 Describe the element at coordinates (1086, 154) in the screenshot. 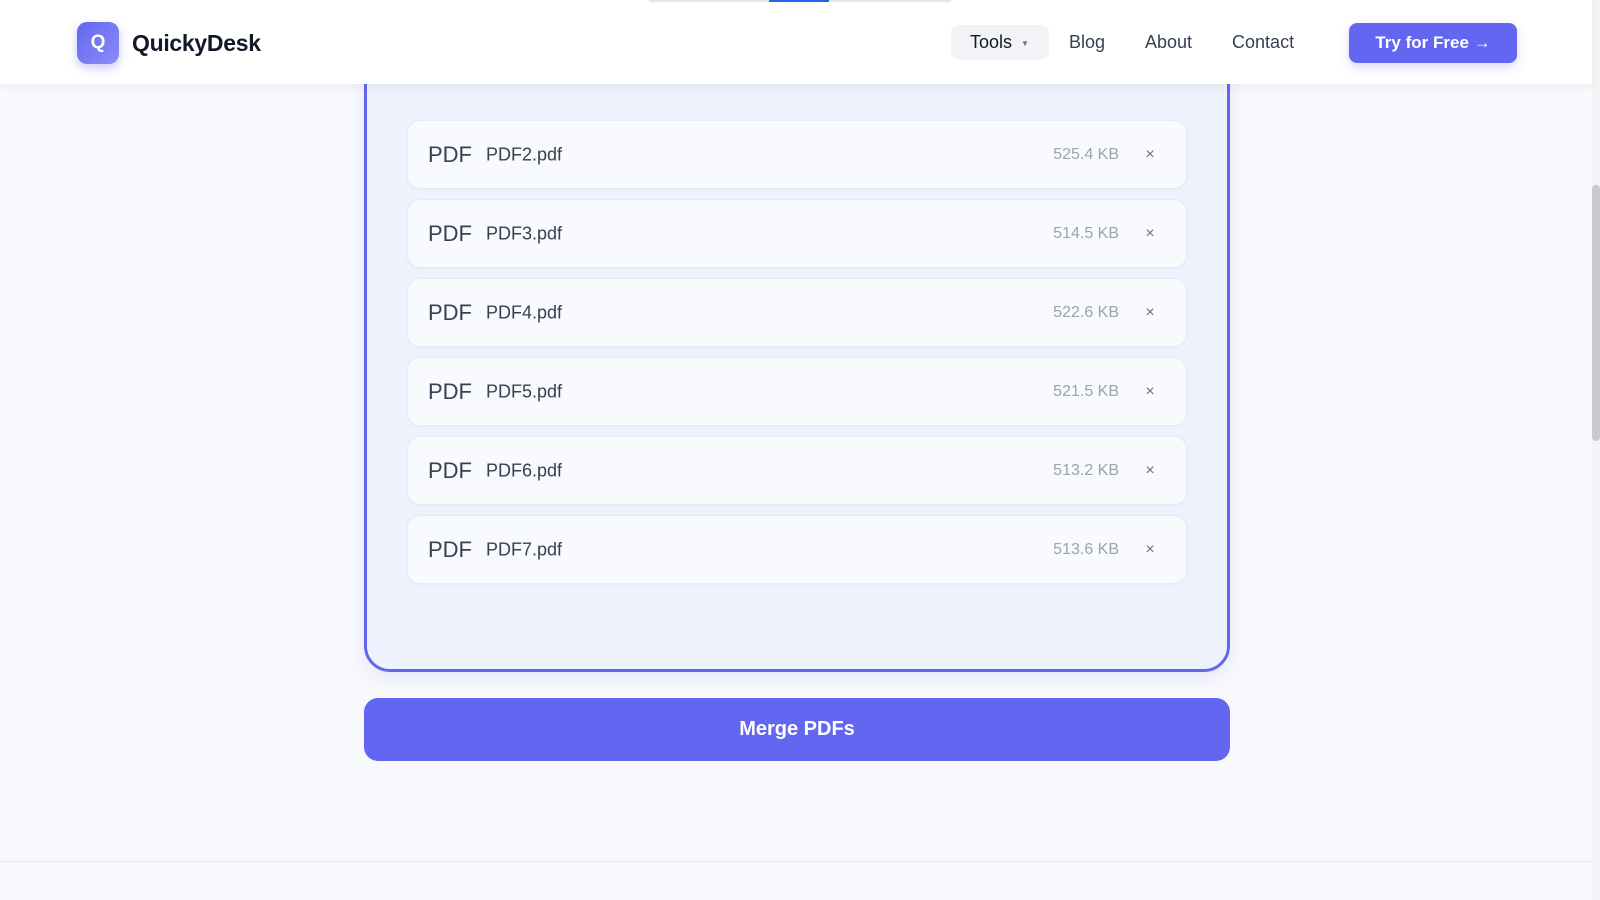

I see `file-size: 525.4 KB` at that location.